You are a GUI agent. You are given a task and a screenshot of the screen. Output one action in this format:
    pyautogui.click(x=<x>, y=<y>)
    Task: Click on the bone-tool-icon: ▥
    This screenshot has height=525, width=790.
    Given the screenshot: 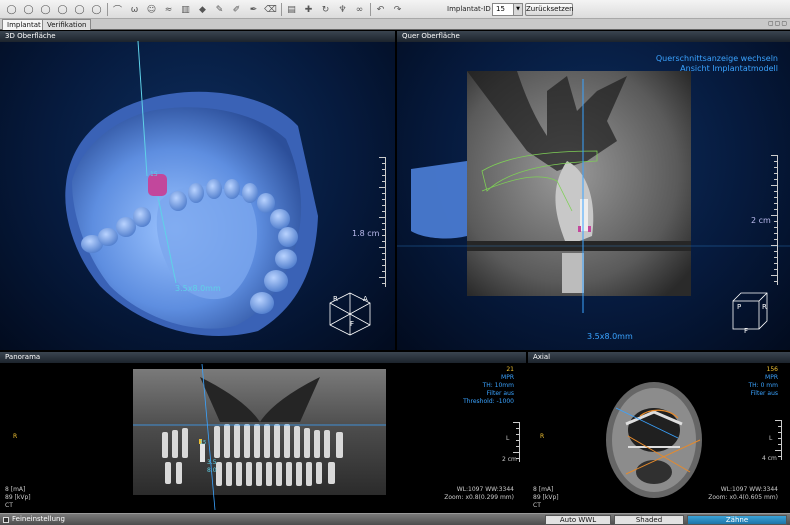 What is the action you would take?
    pyautogui.click(x=185, y=9)
    